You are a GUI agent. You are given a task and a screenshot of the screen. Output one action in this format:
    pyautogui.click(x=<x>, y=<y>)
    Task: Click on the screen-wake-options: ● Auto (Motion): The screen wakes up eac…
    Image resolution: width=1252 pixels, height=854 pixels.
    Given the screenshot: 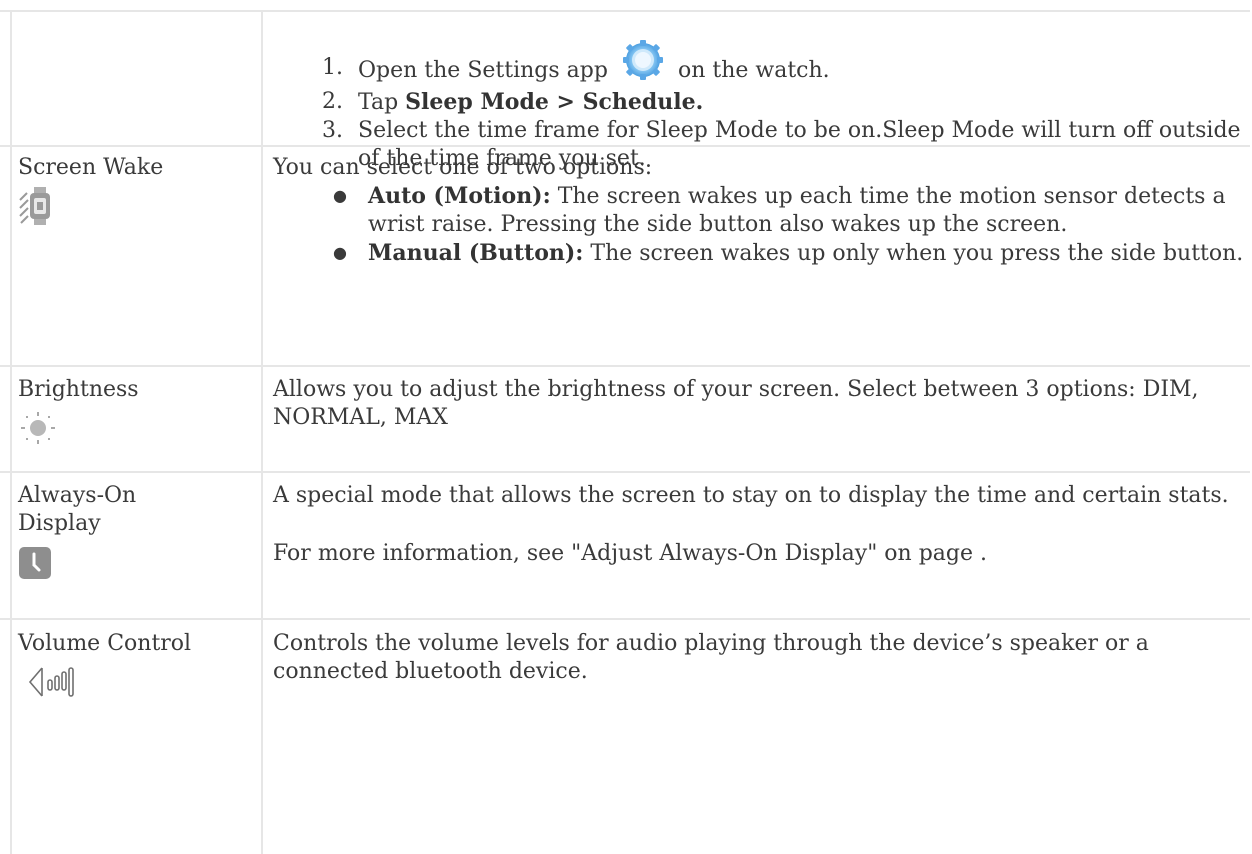 What is the action you would take?
    pyautogui.click(x=759, y=225)
    